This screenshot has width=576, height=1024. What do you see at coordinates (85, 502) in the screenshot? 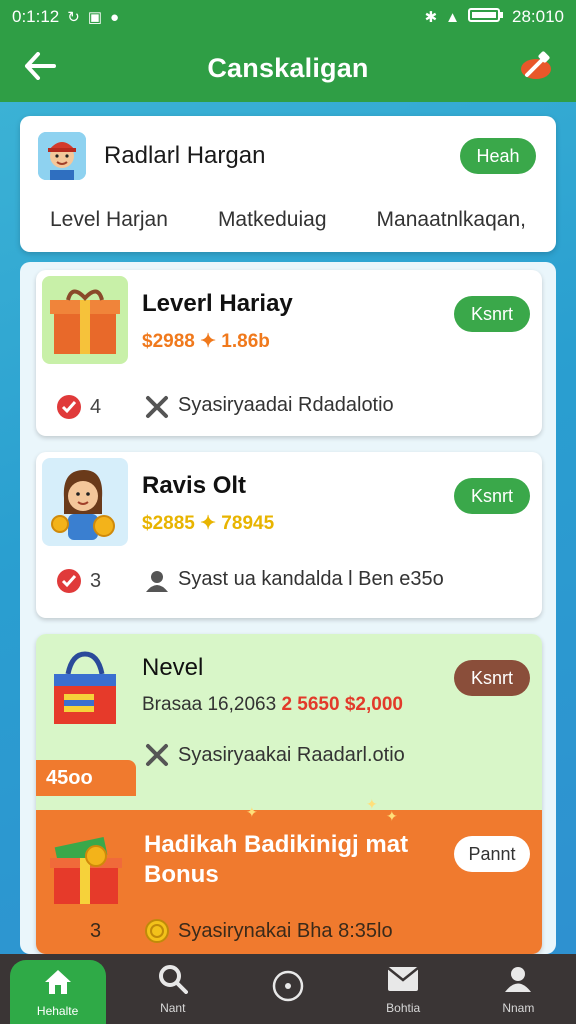
I see `girl-with-coins-icon` at bounding box center [85, 502].